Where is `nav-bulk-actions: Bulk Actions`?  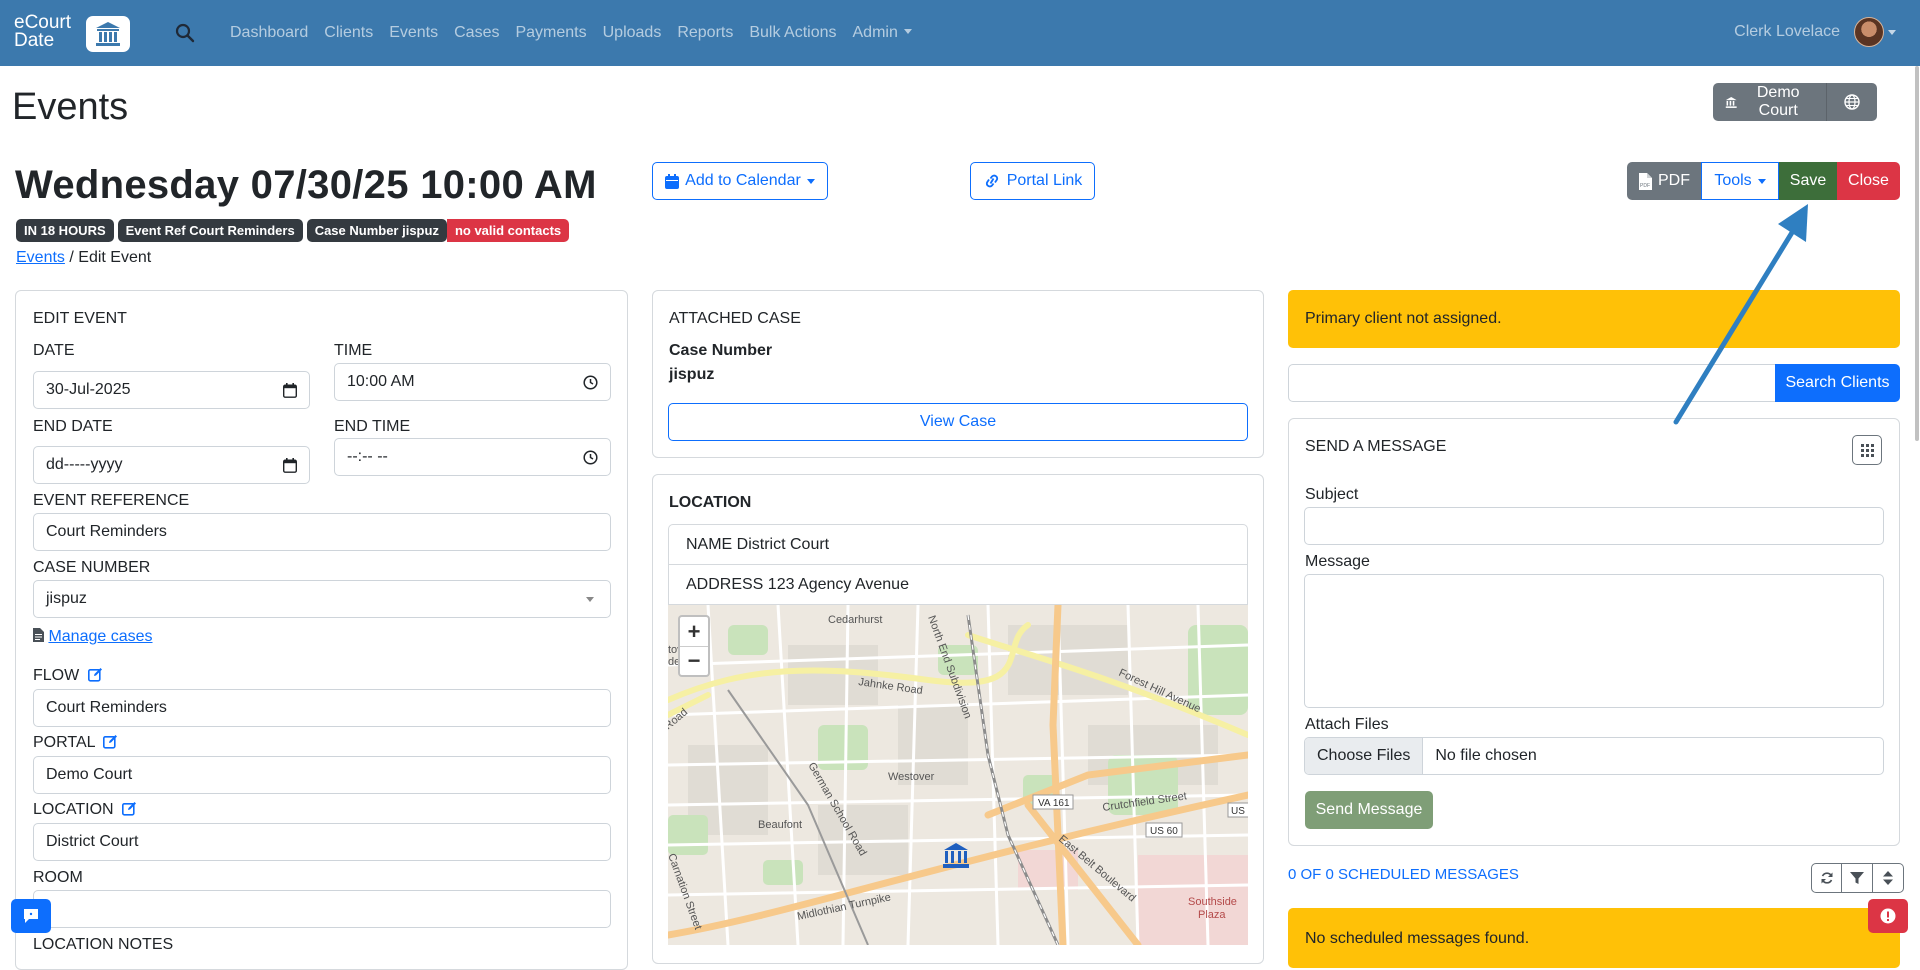 nav-bulk-actions: Bulk Actions is located at coordinates (792, 33).